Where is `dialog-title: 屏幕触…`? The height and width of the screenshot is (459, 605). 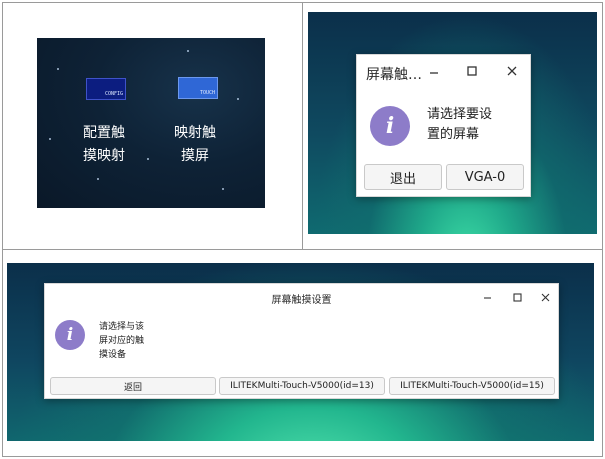 dialog-title: 屏幕触… is located at coordinates (394, 75).